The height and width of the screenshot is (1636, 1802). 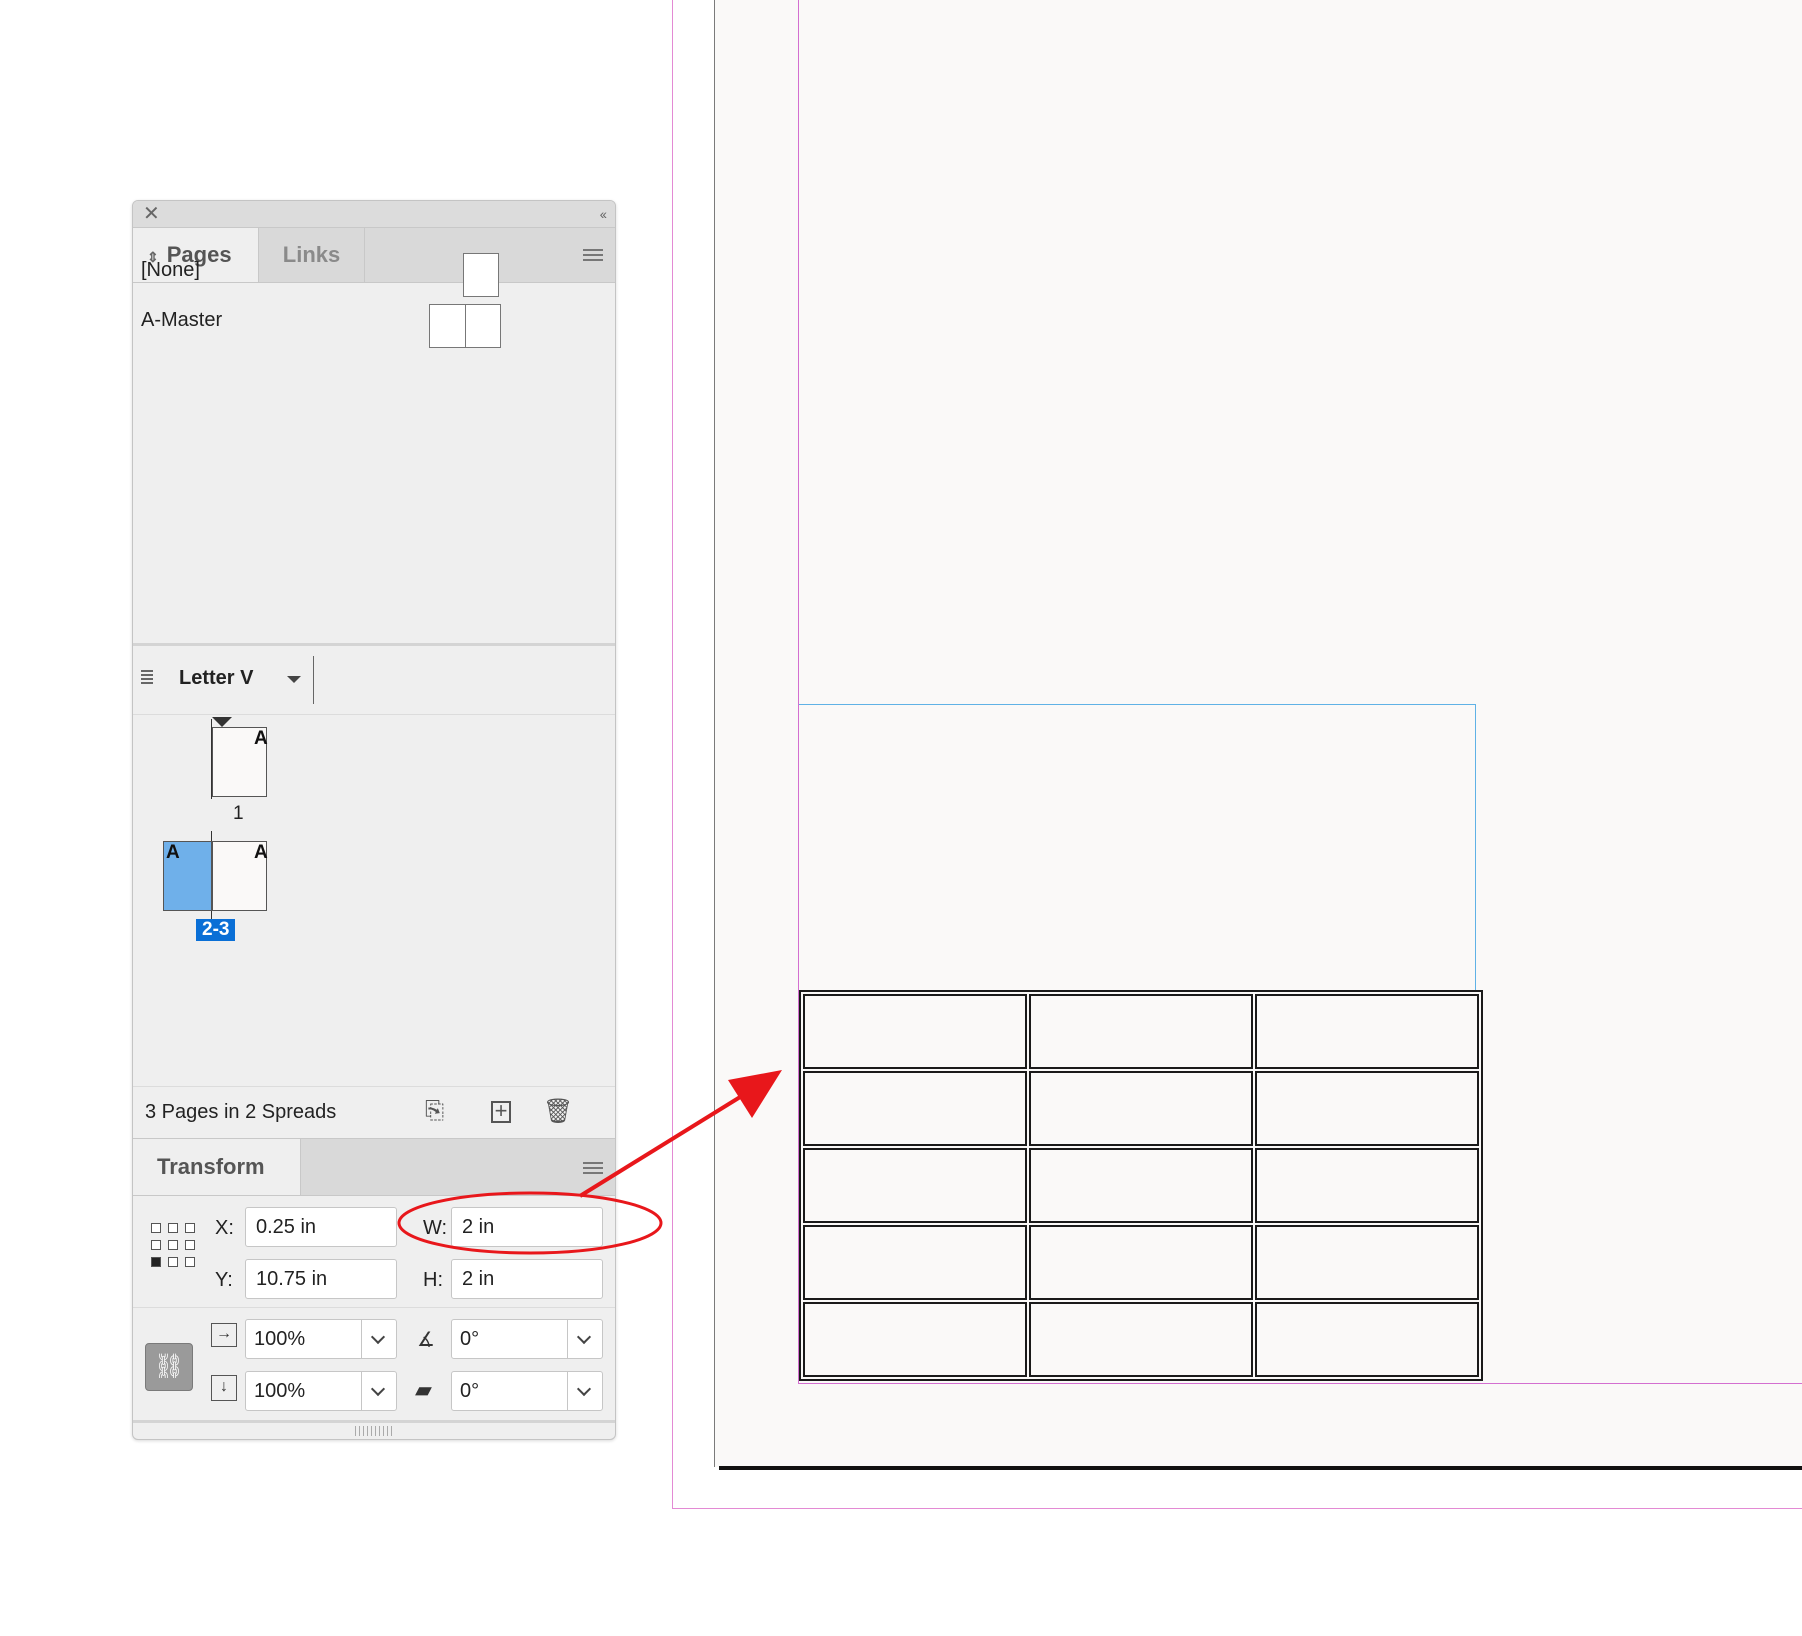 I want to click on annotation-arrow-head, so click(x=755, y=1094).